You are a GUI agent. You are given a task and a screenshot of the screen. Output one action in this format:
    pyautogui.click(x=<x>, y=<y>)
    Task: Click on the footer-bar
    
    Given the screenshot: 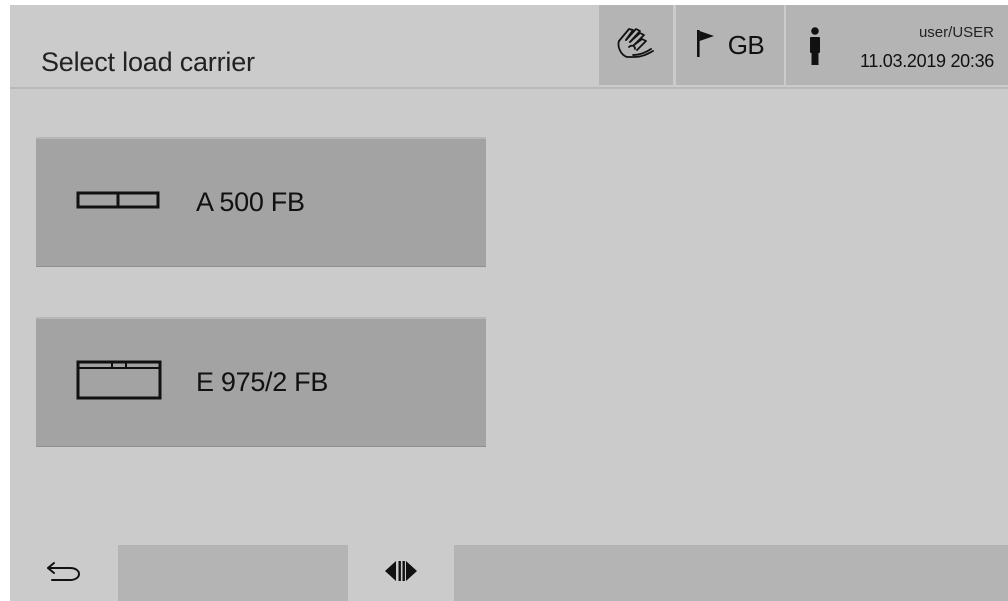 What is the action you would take?
    pyautogui.click(x=509, y=573)
    